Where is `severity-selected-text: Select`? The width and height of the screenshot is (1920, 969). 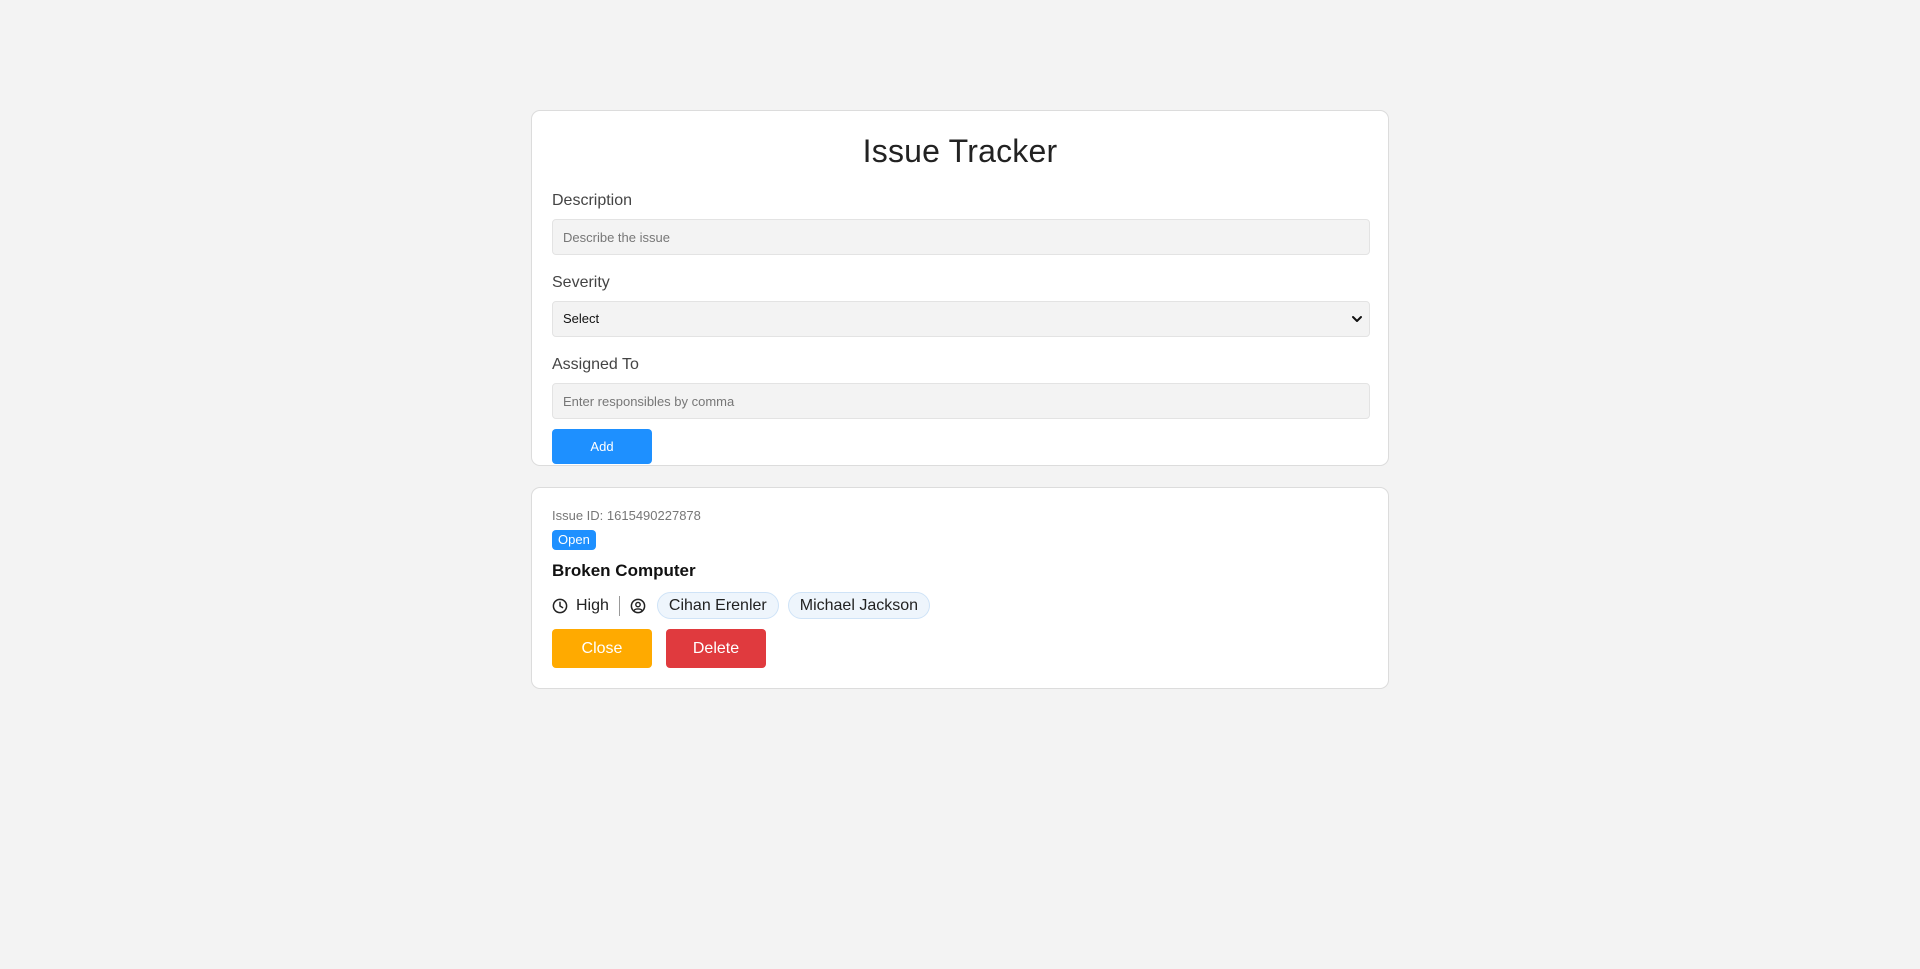 severity-selected-text: Select is located at coordinates (581, 318).